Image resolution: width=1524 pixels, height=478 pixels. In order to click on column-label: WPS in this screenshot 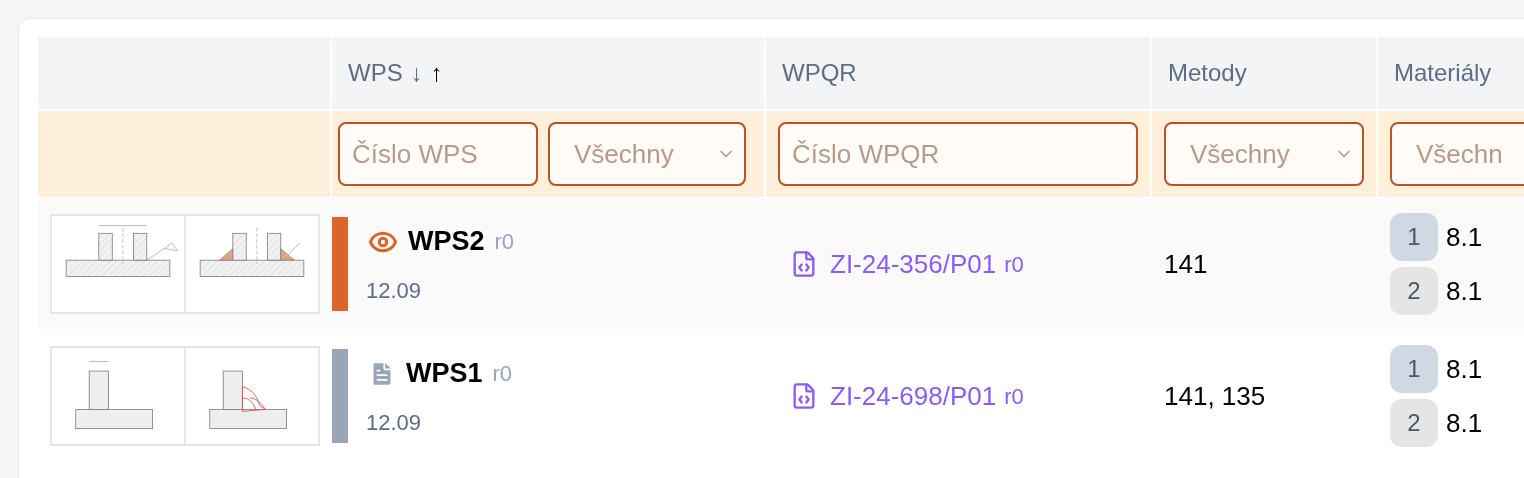, I will do `click(375, 73)`.